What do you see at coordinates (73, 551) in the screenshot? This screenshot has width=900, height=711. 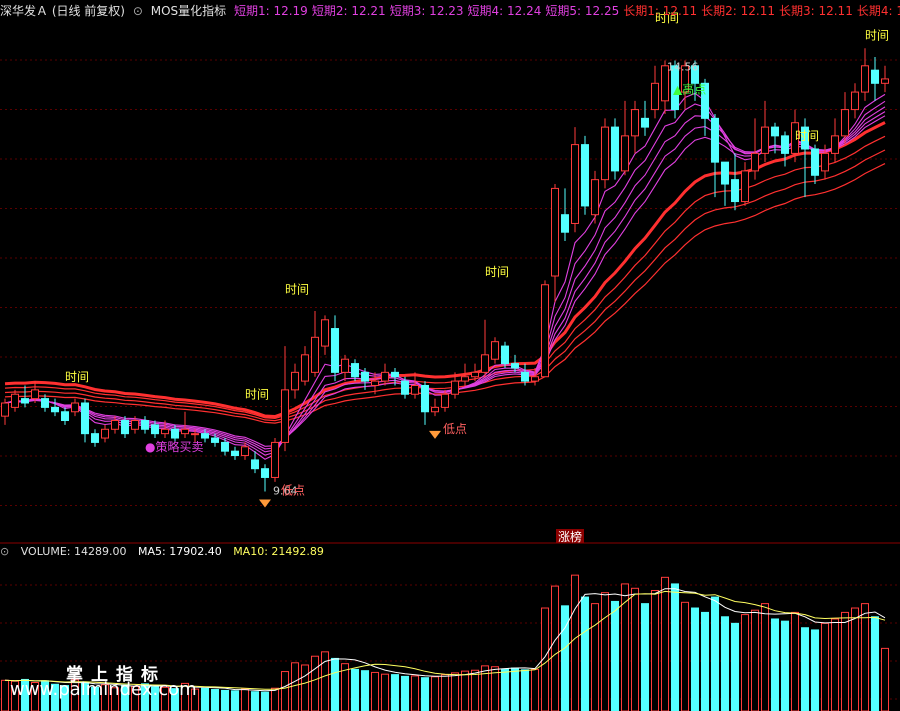 I see `volume-value: VOLUME: 14289.00` at bounding box center [73, 551].